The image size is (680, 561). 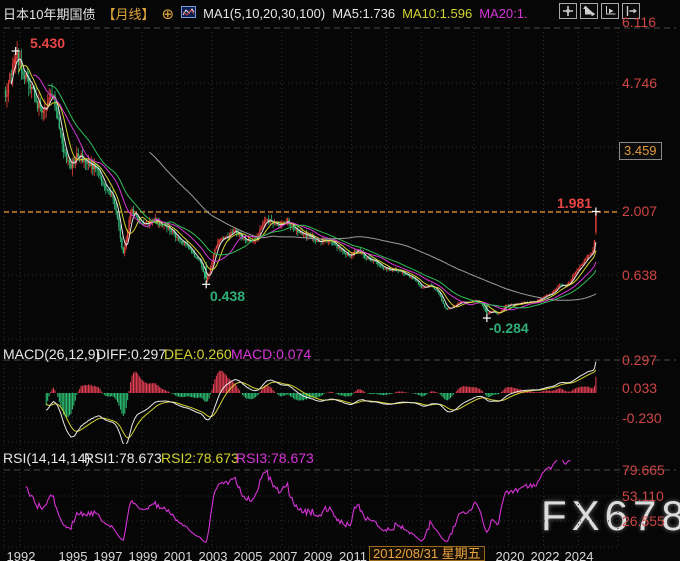 I want to click on x-axis-tick: 2005, so click(x=248, y=555).